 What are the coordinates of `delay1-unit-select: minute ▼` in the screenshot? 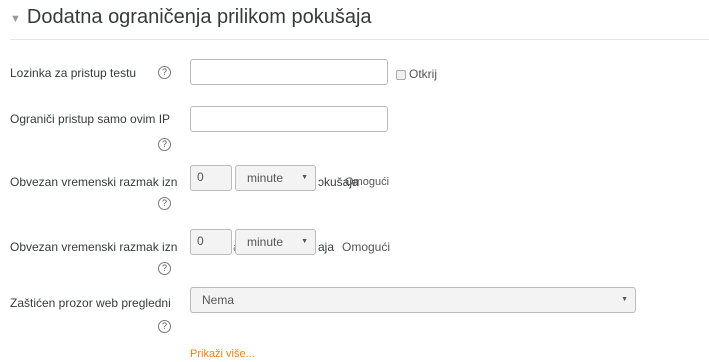 It's located at (275, 178).